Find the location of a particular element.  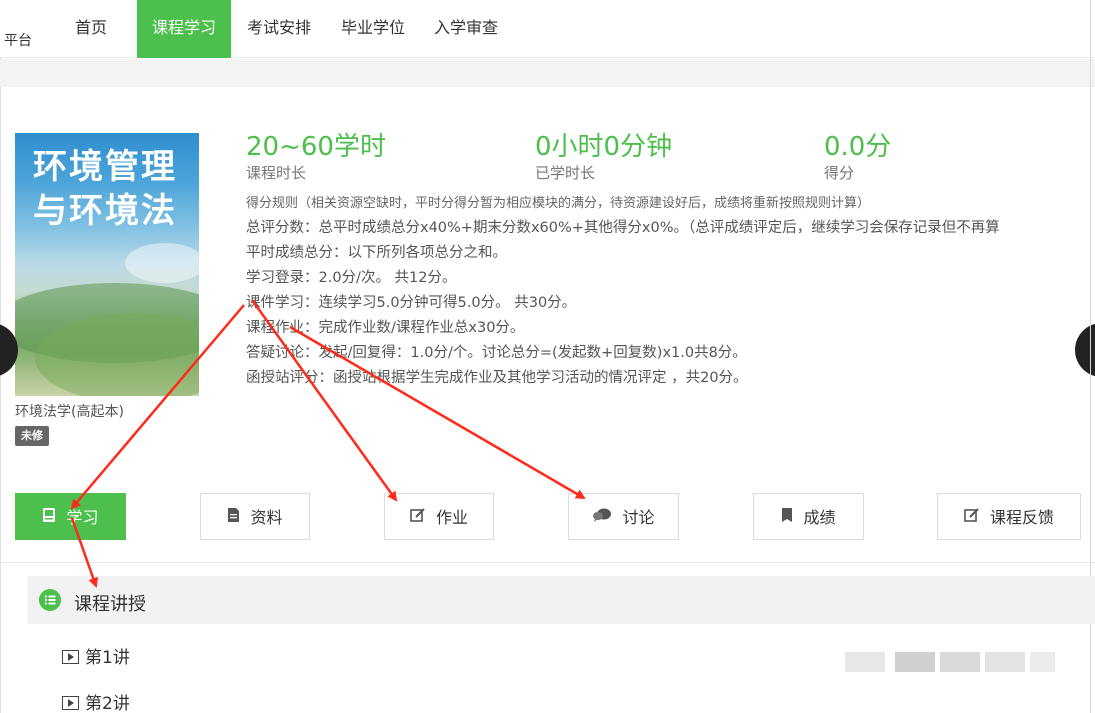

nav-course-study: 课程学习 is located at coordinates (184, 29).